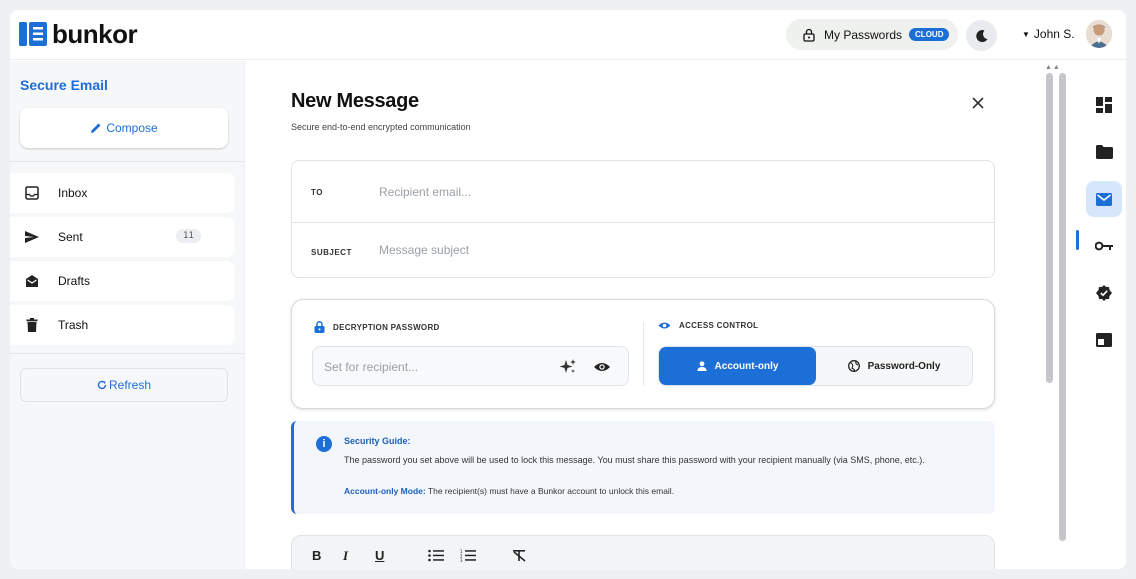  I want to click on bulleted-list-icon, so click(436, 555).